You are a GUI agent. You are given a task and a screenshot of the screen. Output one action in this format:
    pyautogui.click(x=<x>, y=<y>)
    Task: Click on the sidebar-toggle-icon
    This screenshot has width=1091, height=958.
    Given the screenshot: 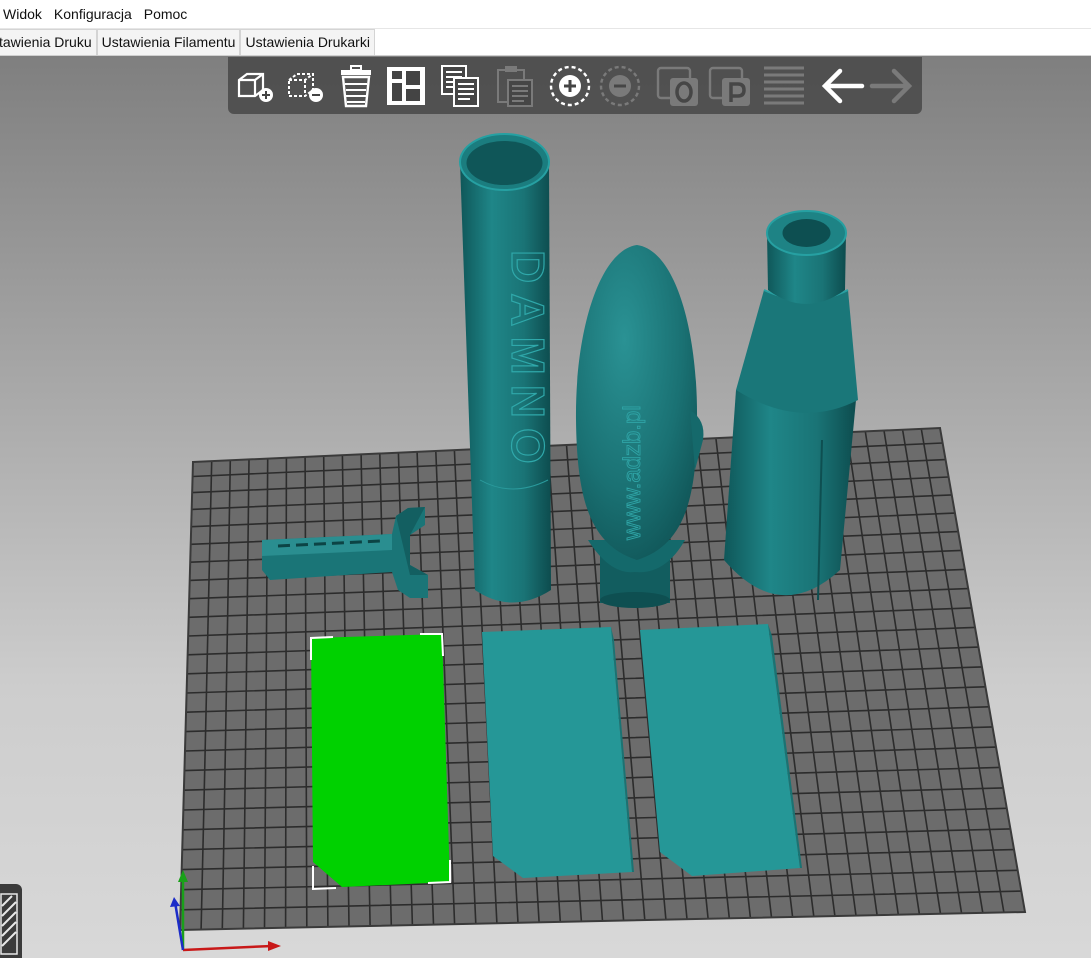 What is the action you would take?
    pyautogui.click(x=9, y=924)
    